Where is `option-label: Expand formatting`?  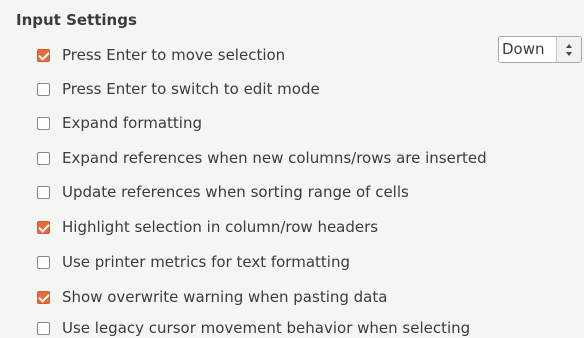
option-label: Expand formatting is located at coordinates (132, 123).